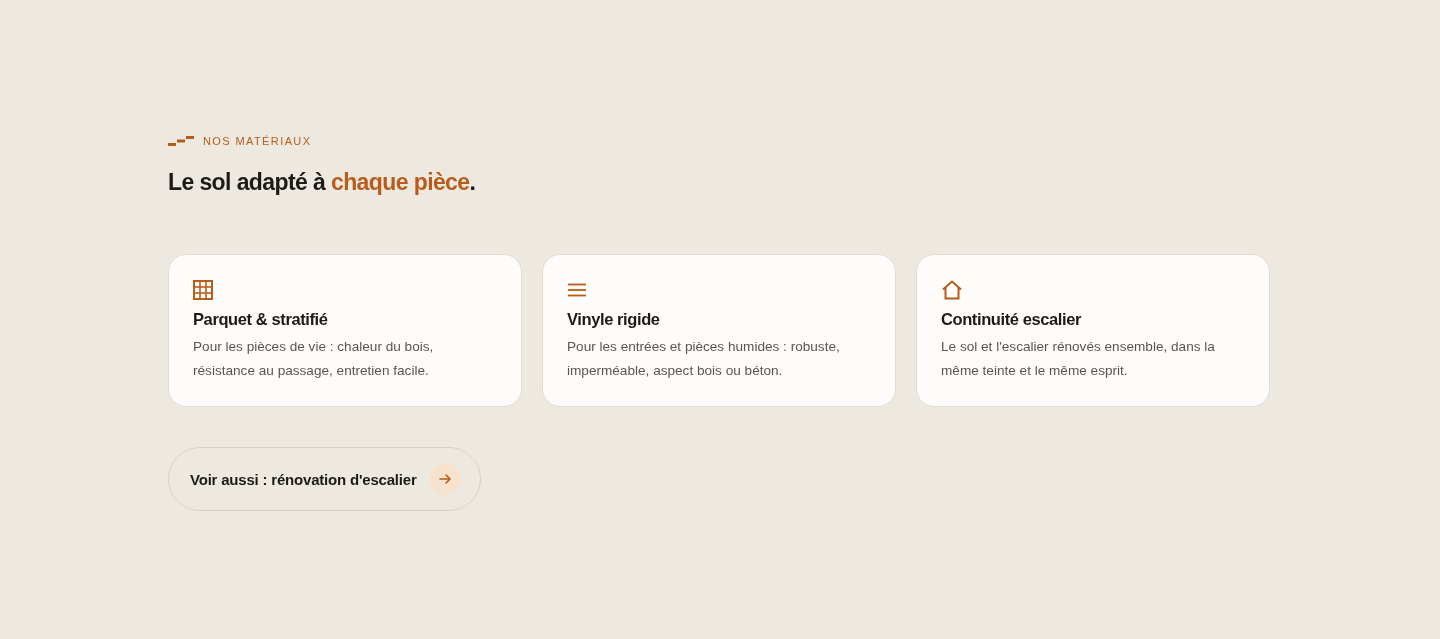 This screenshot has height=639, width=1440. I want to click on lines-icon, so click(577, 290).